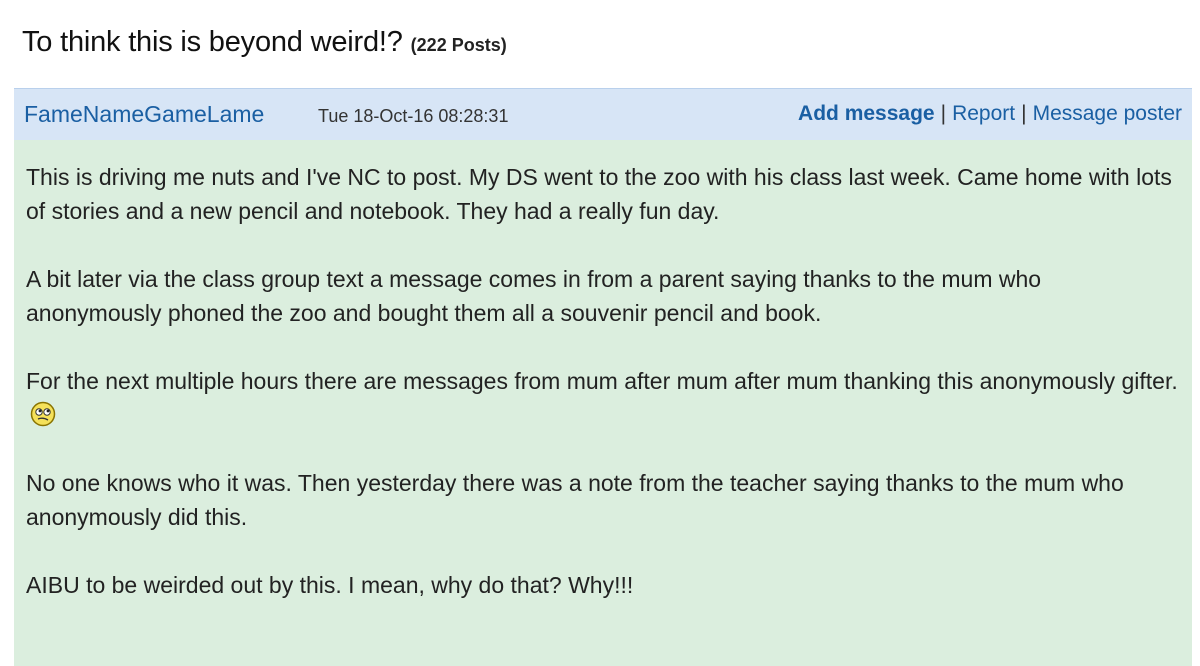 The height and width of the screenshot is (666, 1200). I want to click on add-message-link: Add message, so click(866, 114).